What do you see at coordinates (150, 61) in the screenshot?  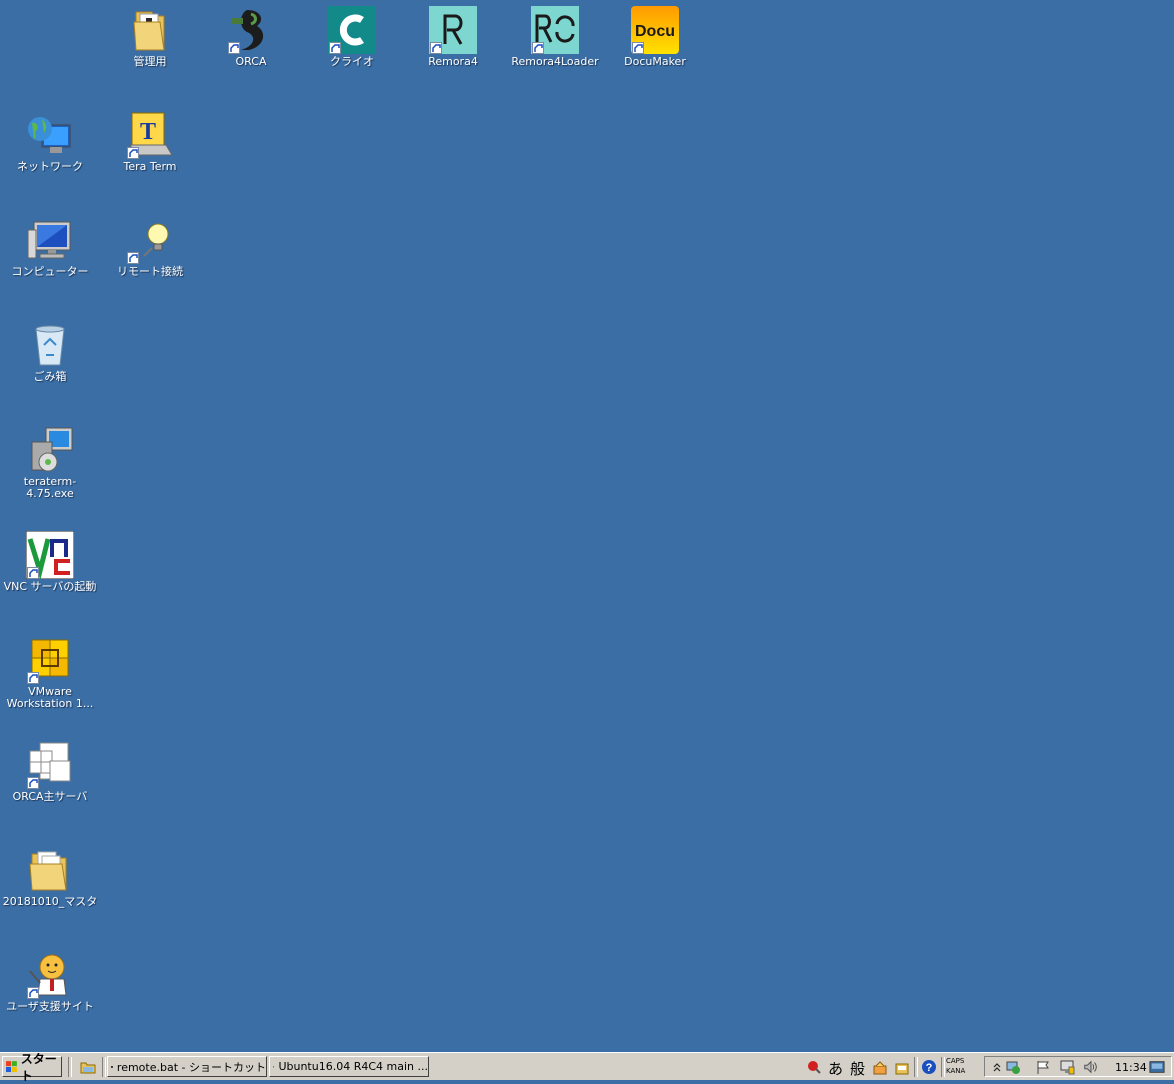 I see `desktop-icon-label: 管理用` at bounding box center [150, 61].